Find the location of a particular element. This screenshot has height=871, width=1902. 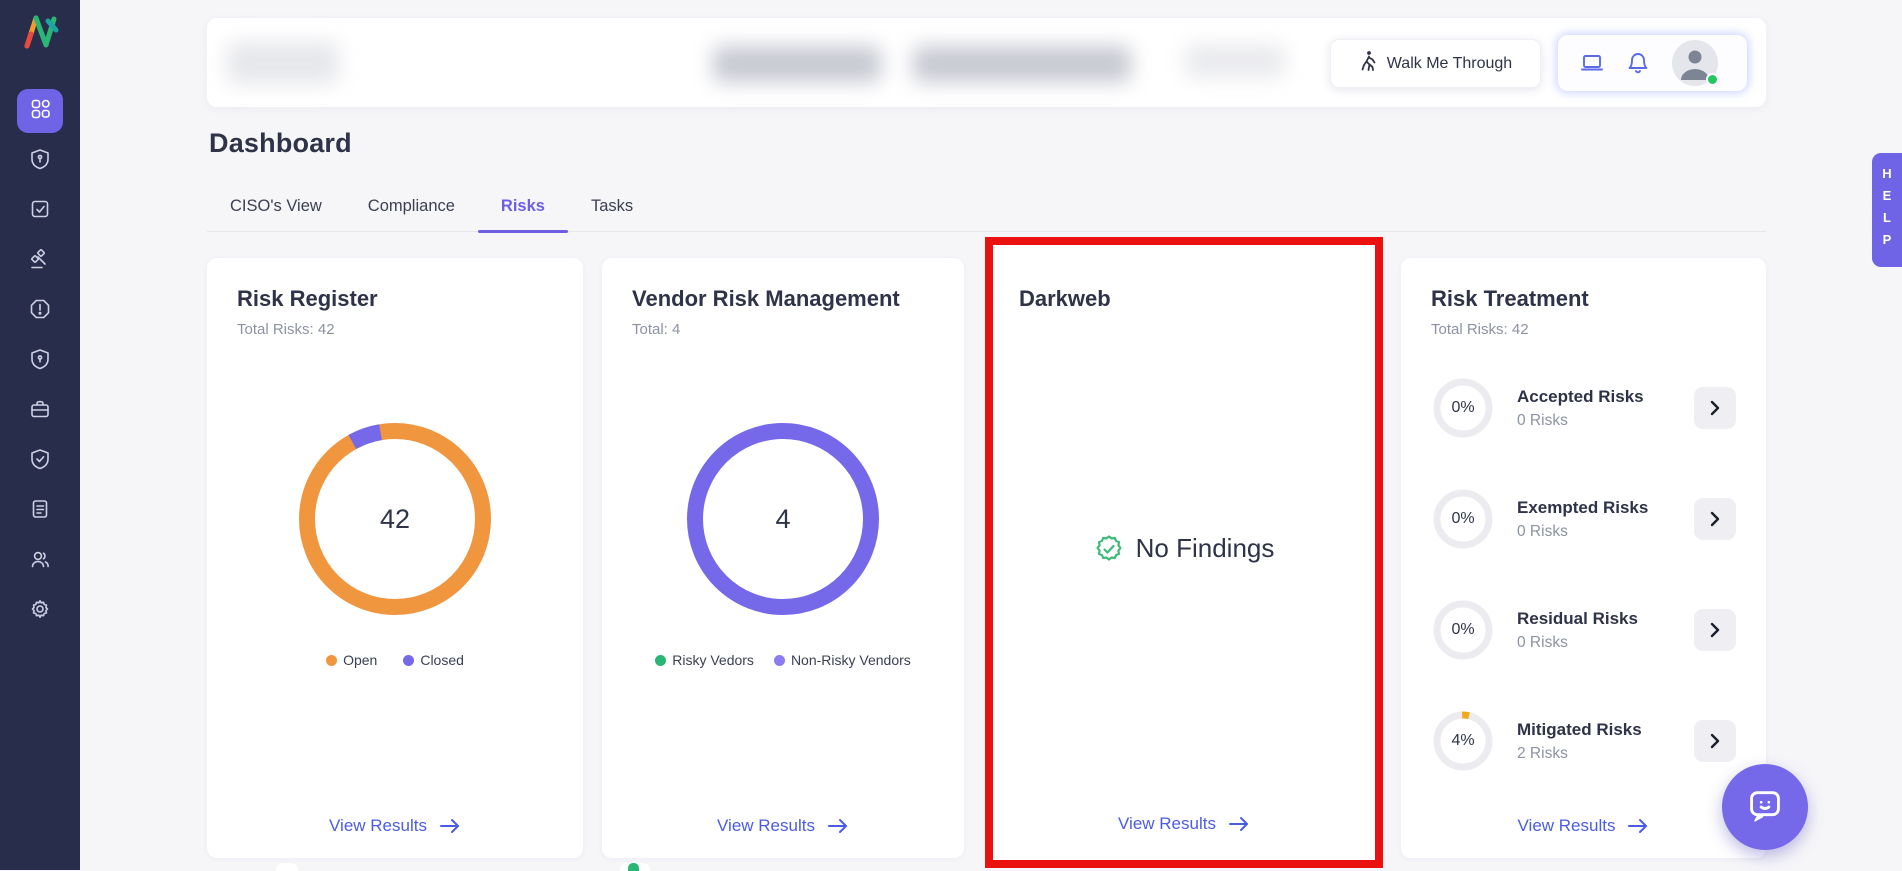

legend-item-non-risky: Non-Risky Vendors is located at coordinates (842, 660).